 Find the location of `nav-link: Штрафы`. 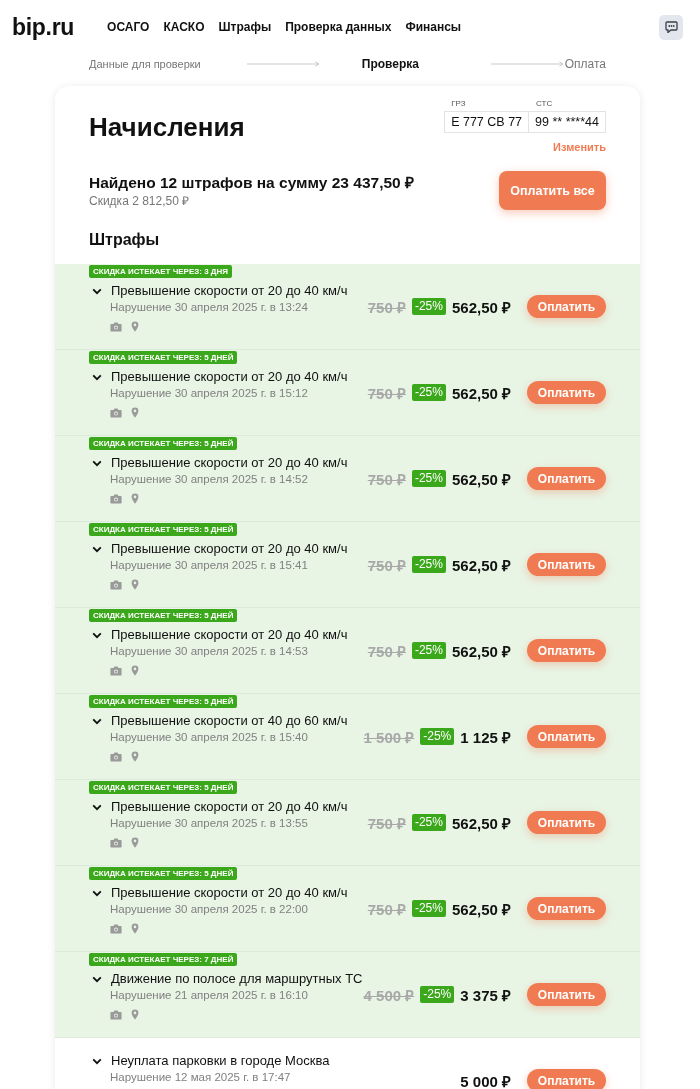

nav-link: Штрафы is located at coordinates (245, 27).